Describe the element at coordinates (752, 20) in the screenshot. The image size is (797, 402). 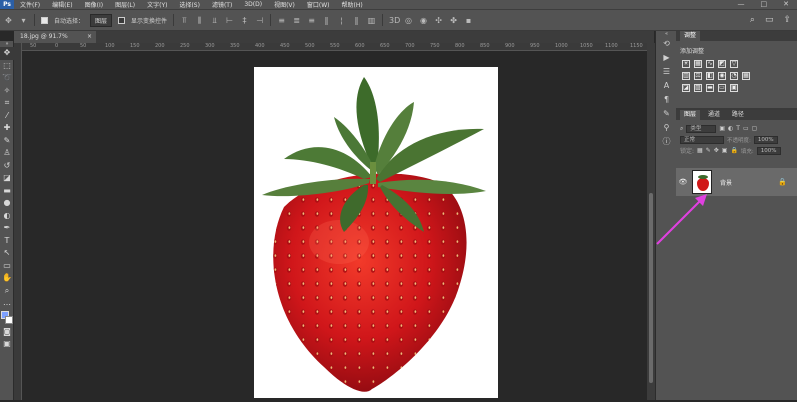
I see `search-icon: ⌕` at that location.